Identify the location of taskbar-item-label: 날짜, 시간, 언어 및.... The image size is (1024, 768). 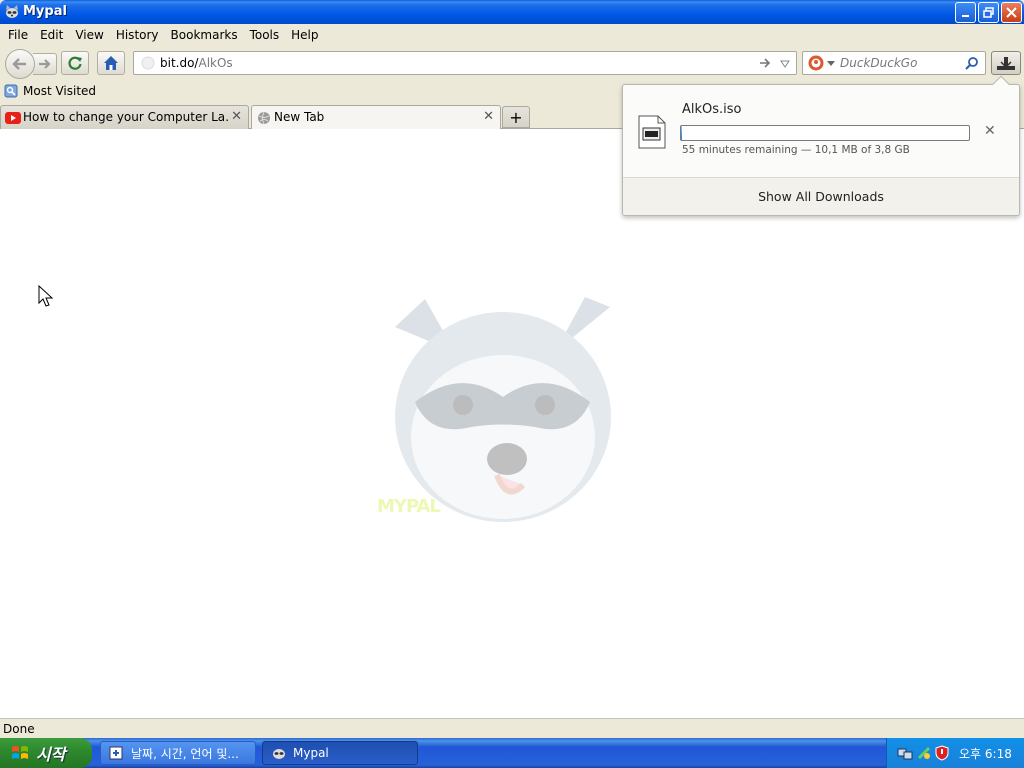
(185, 753).